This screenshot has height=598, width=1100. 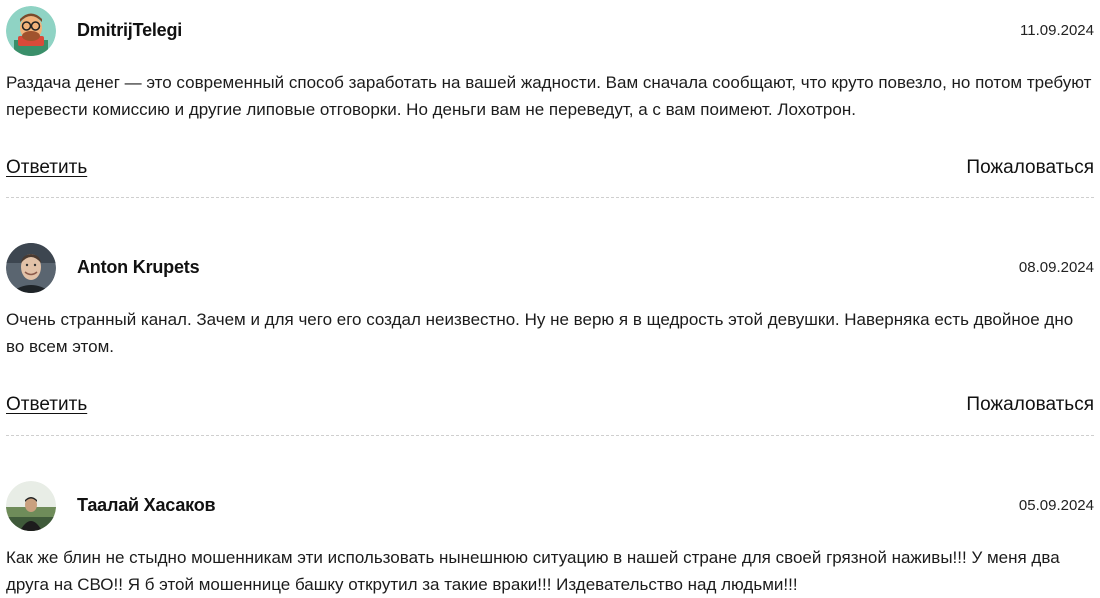 I want to click on cartoon-avatar-icon, so click(x=31, y=31).